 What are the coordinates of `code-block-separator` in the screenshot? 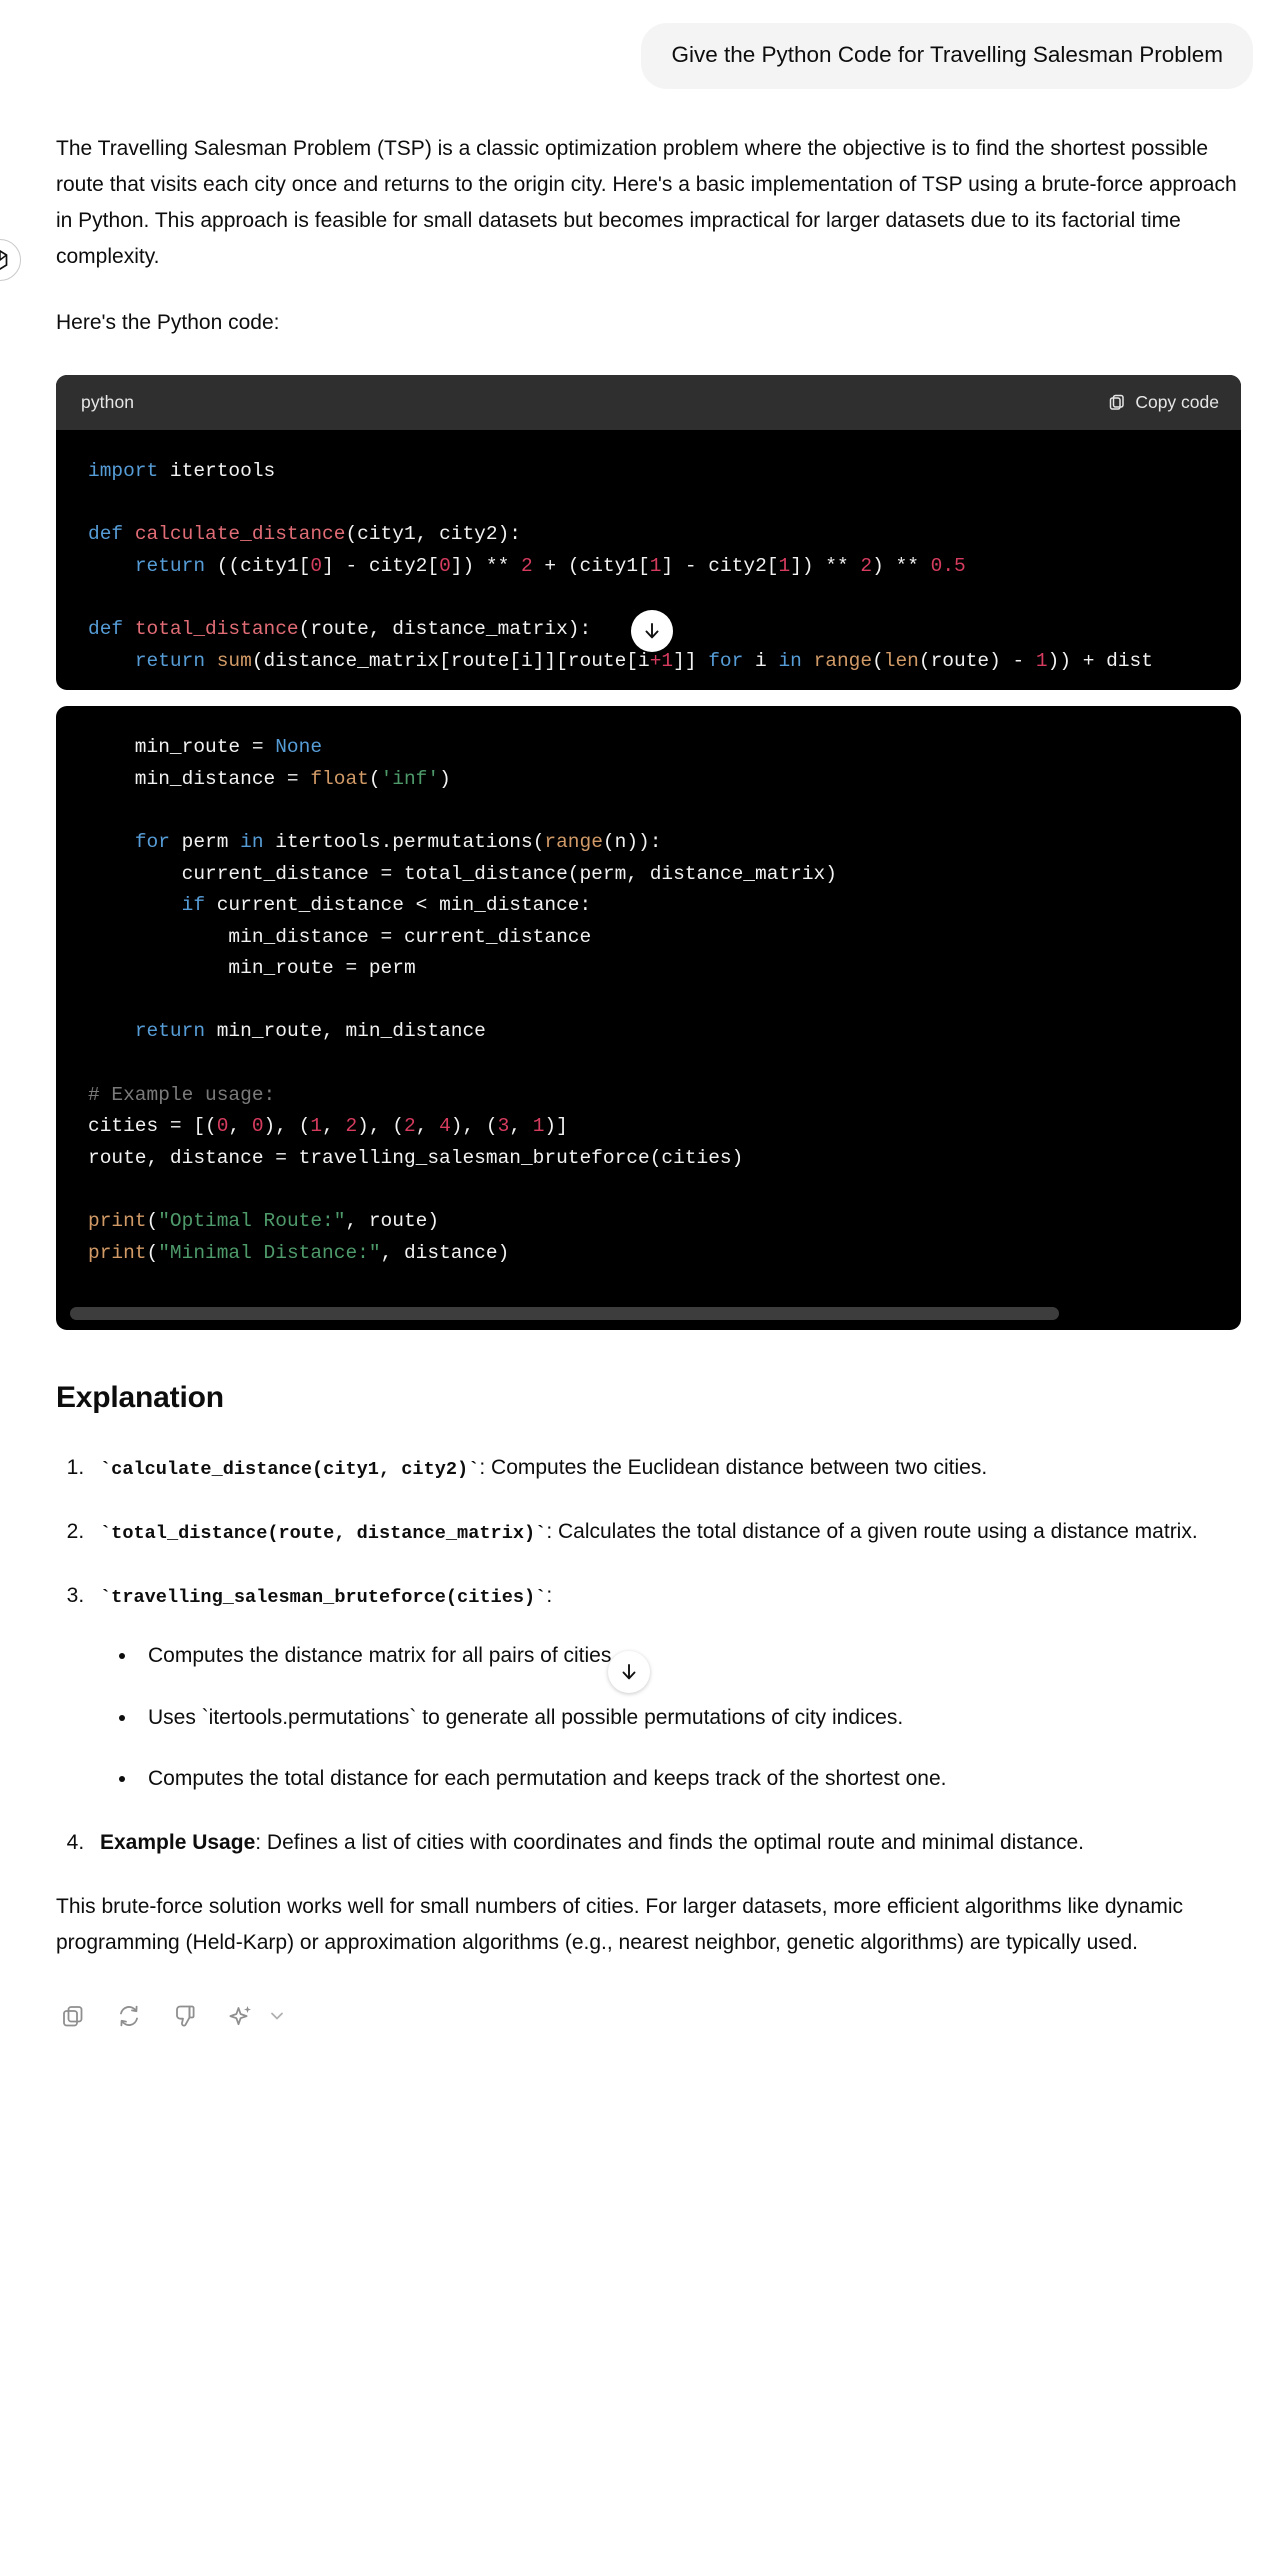 It's located at (648, 698).